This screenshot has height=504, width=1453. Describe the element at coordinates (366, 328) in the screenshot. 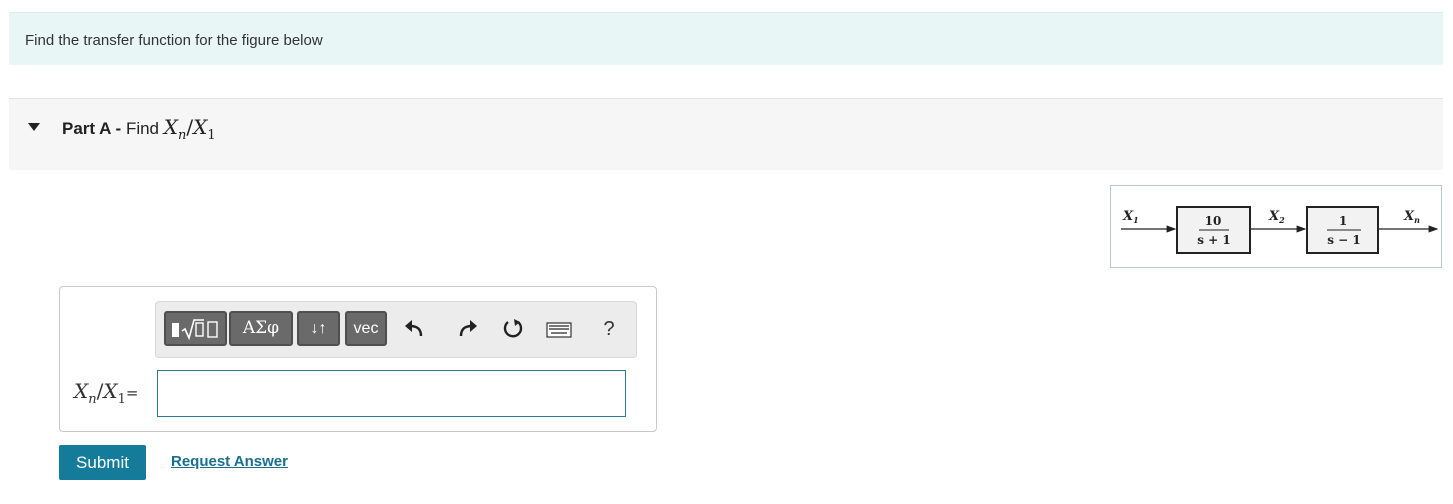

I see `vector-button: vec` at that location.